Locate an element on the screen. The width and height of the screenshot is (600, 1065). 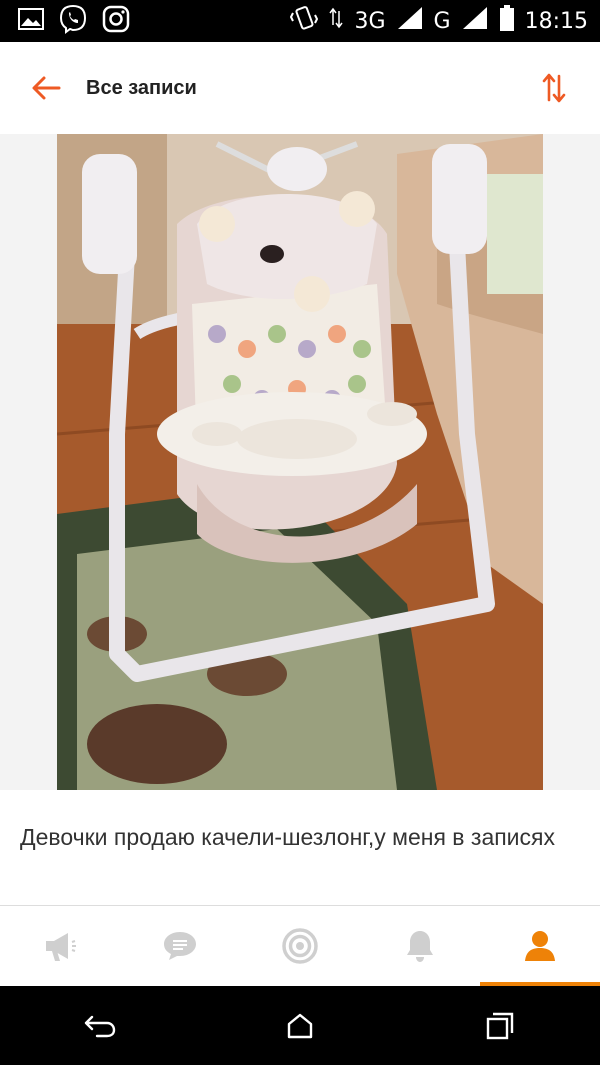
megaphone-icon is located at coordinates (61, 947).